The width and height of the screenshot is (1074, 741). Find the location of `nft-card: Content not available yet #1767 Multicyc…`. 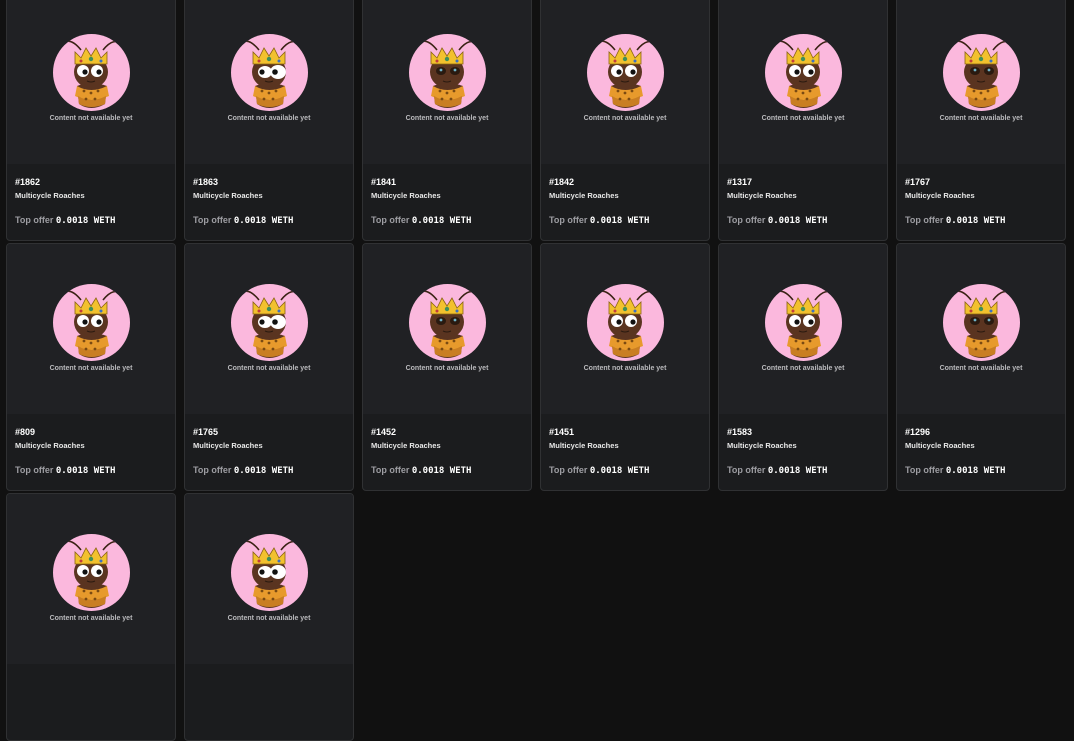

nft-card: Content not available yet #1767 Multicyc… is located at coordinates (981, 120).